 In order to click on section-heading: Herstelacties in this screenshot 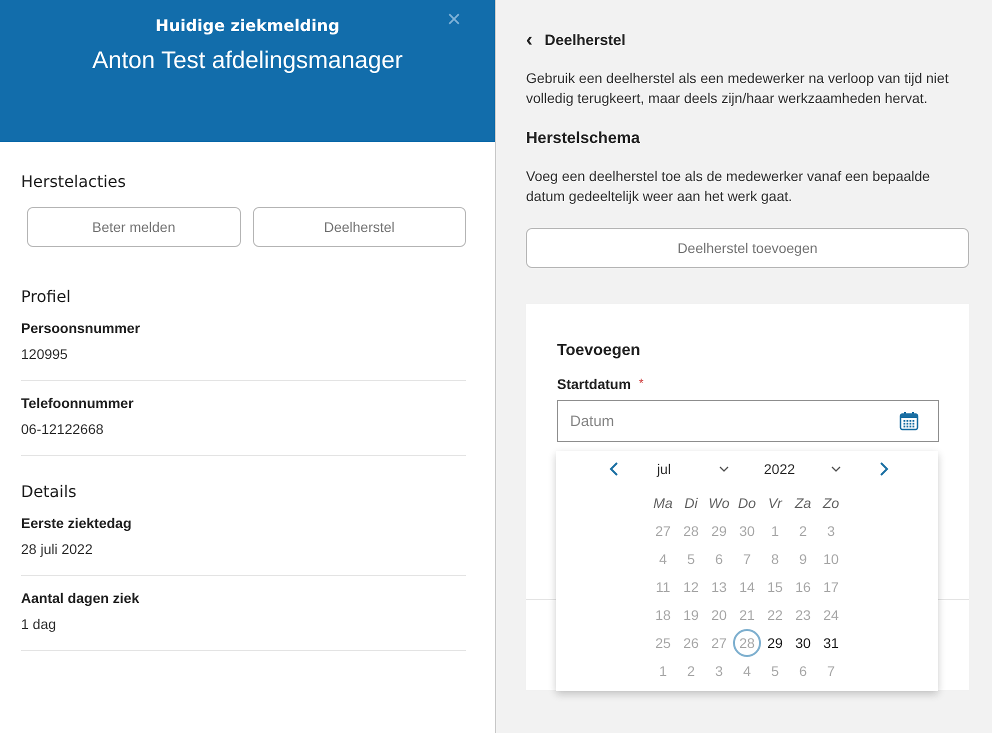, I will do `click(74, 181)`.